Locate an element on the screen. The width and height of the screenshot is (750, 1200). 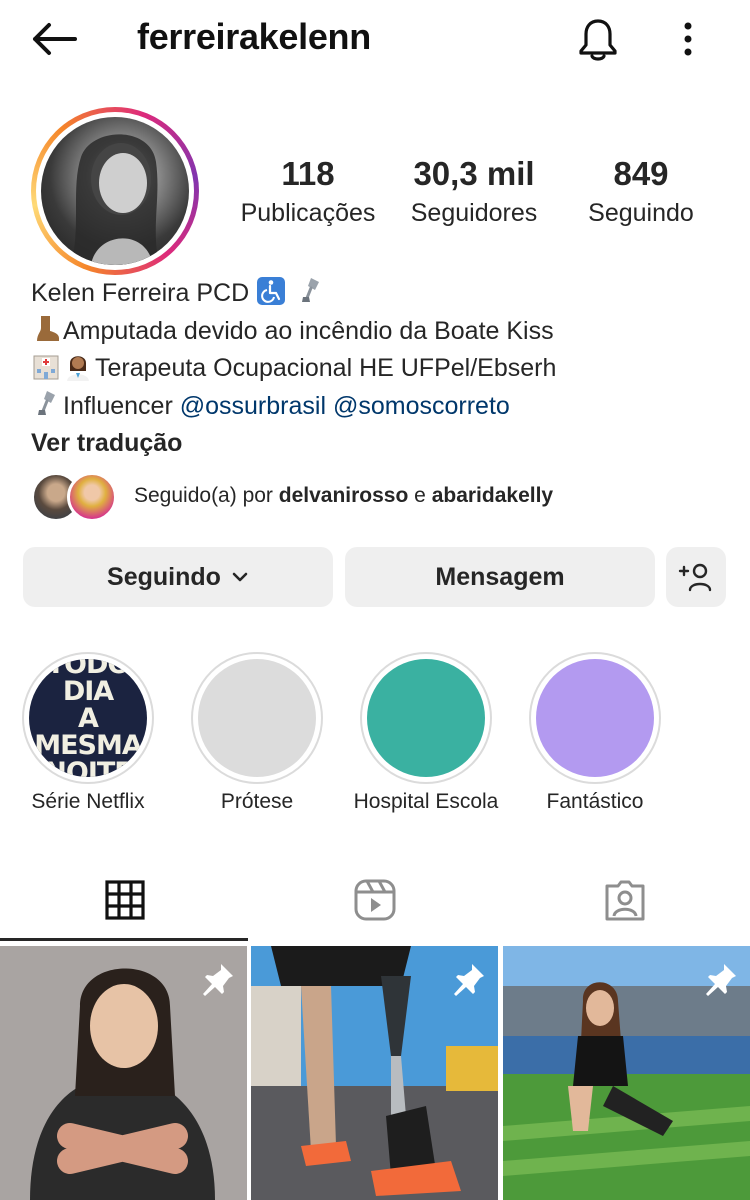
hospital-icon is located at coordinates (46, 367).